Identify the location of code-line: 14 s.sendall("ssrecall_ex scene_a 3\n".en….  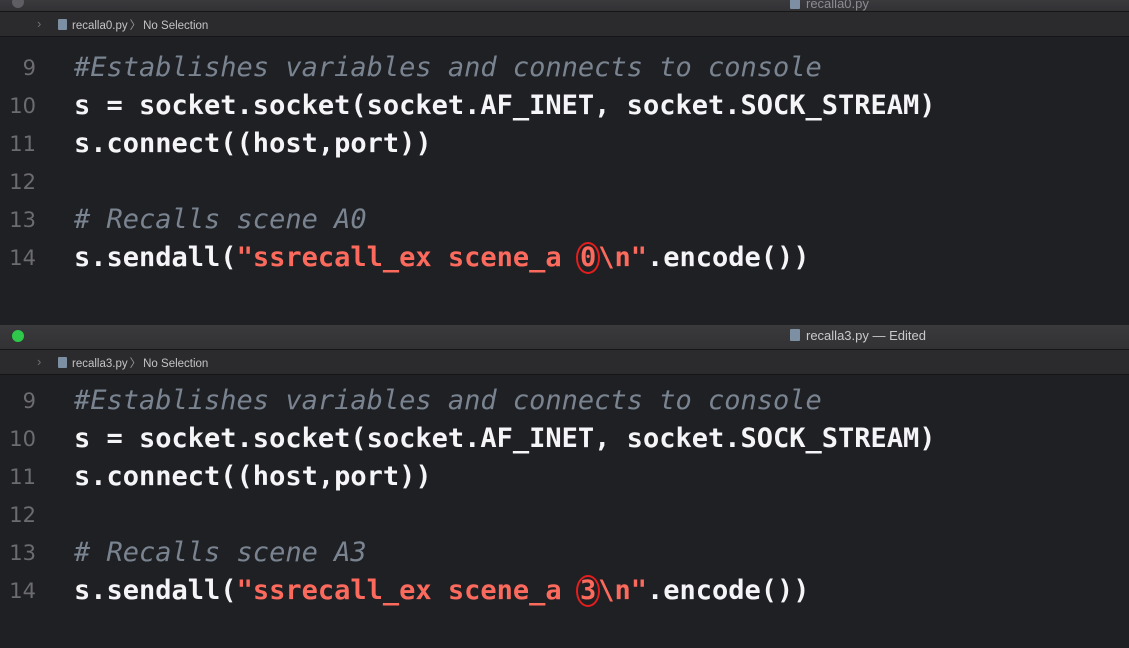
(564, 591).